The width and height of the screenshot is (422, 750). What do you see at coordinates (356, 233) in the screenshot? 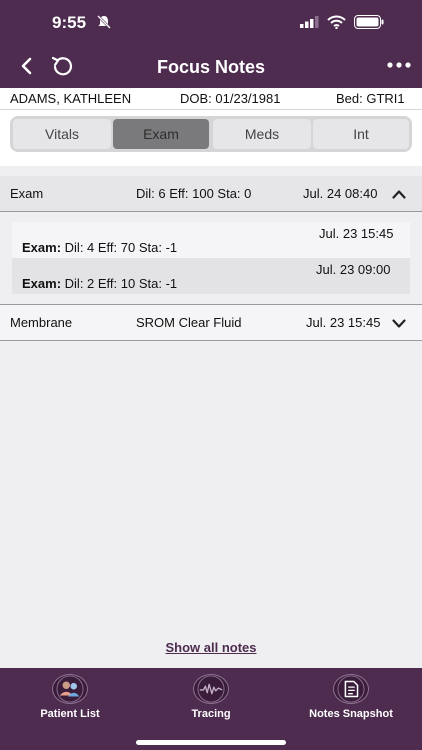
I see `exam-entry-time: Jul. 23 15:45` at bounding box center [356, 233].